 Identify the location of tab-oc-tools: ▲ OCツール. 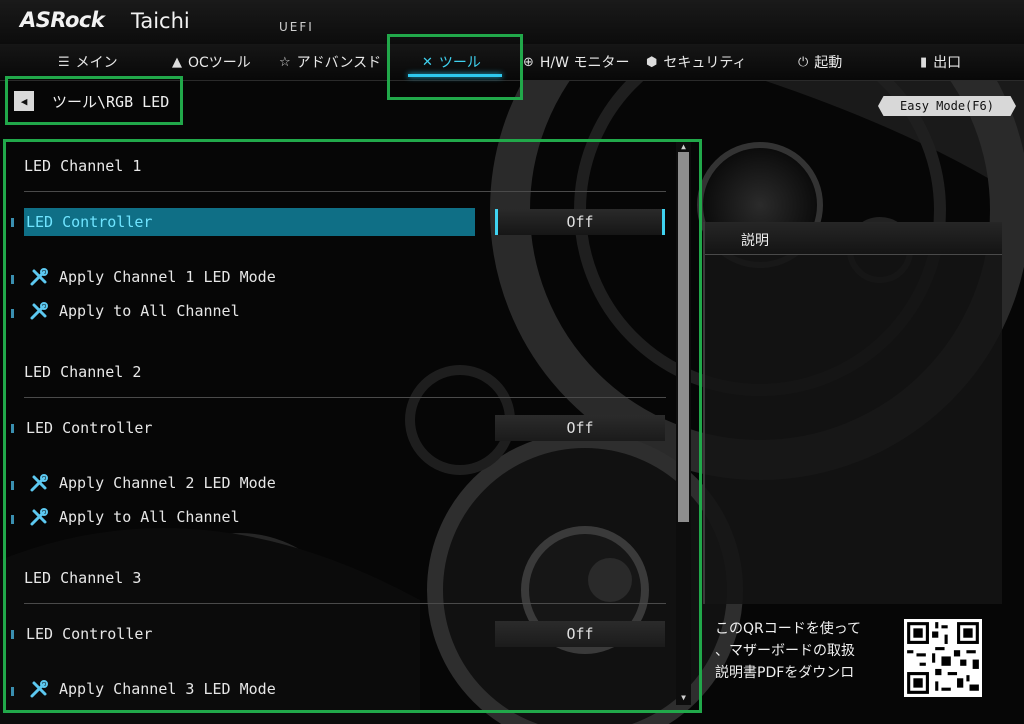
(211, 62).